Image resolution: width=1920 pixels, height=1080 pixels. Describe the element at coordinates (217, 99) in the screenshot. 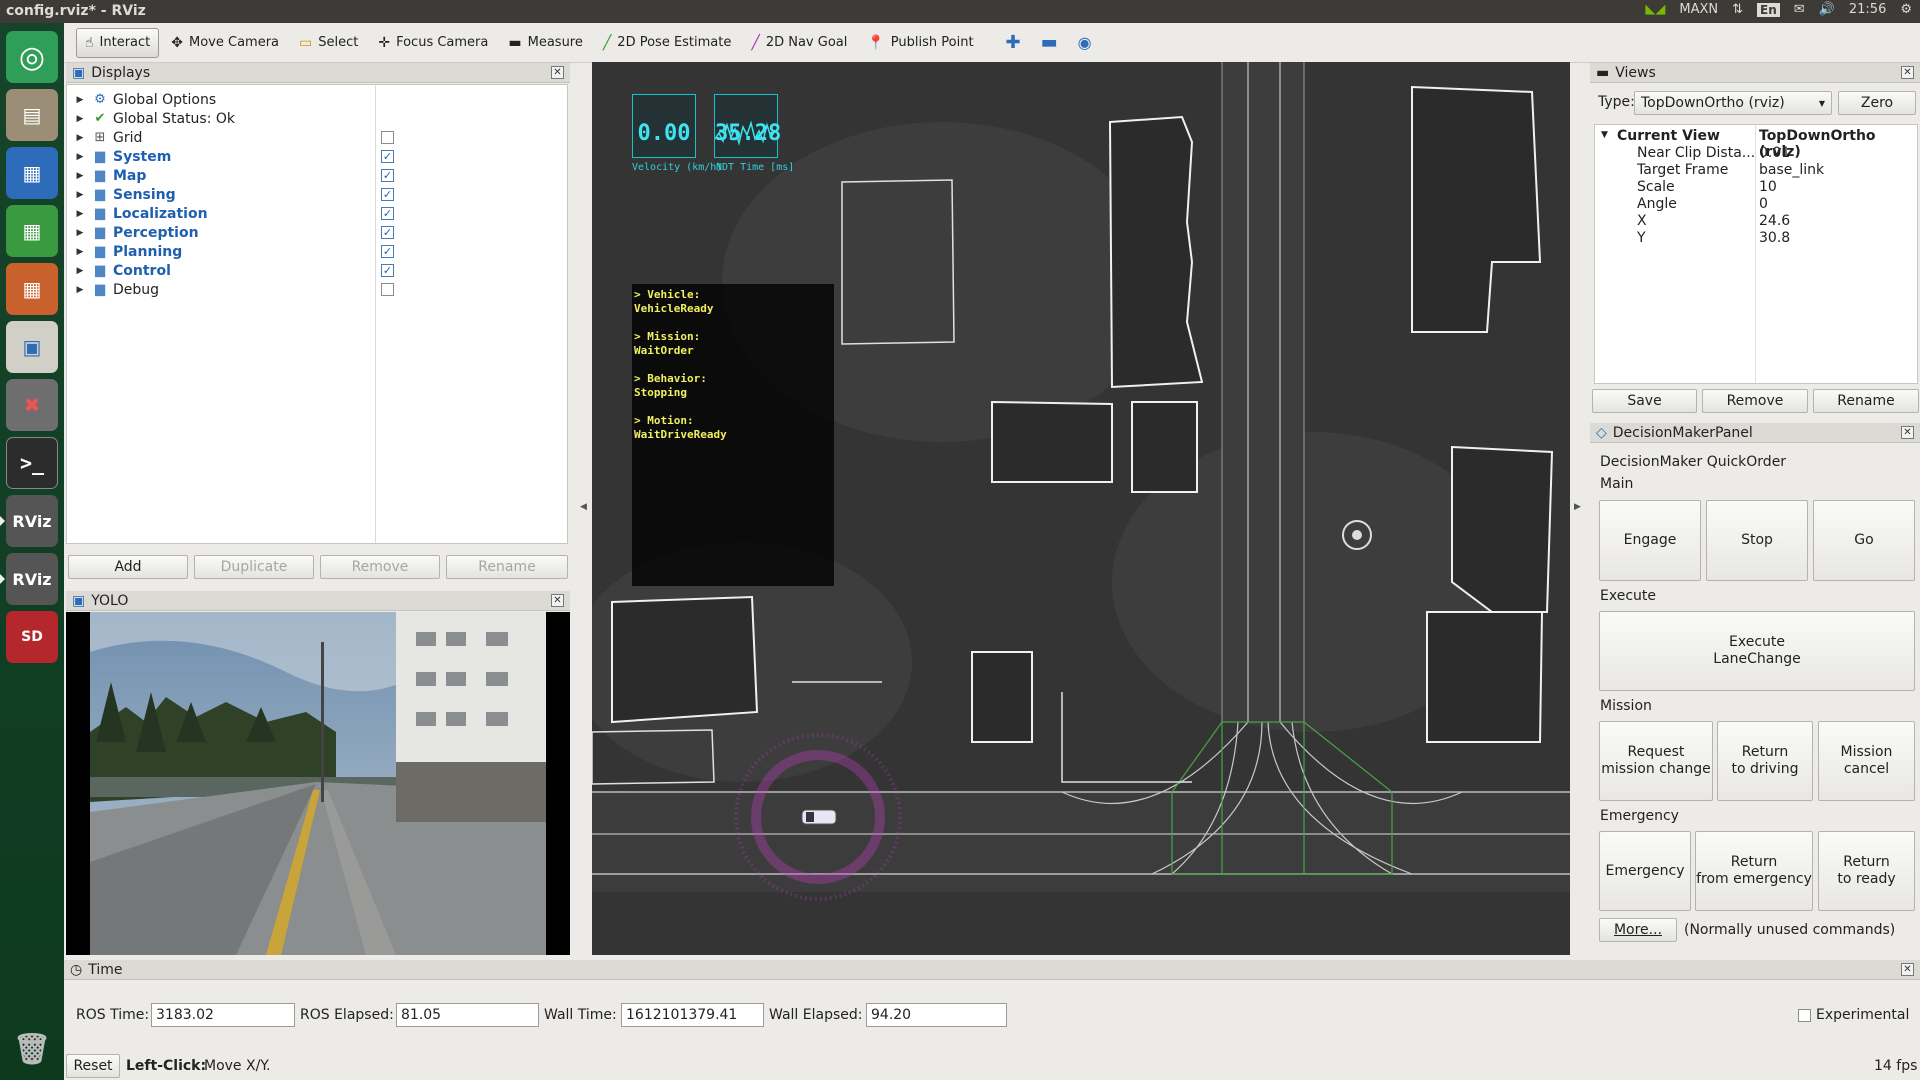

I see `display-item: ▶ ⚙ Global Options` at that location.